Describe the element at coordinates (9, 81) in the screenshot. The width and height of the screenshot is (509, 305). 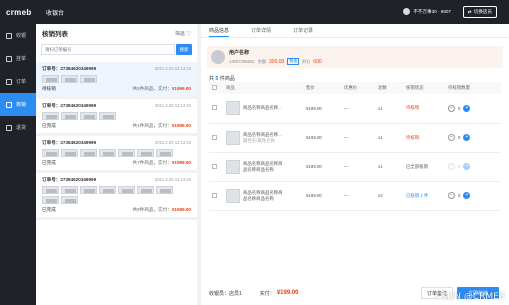
I see `order-icon` at that location.